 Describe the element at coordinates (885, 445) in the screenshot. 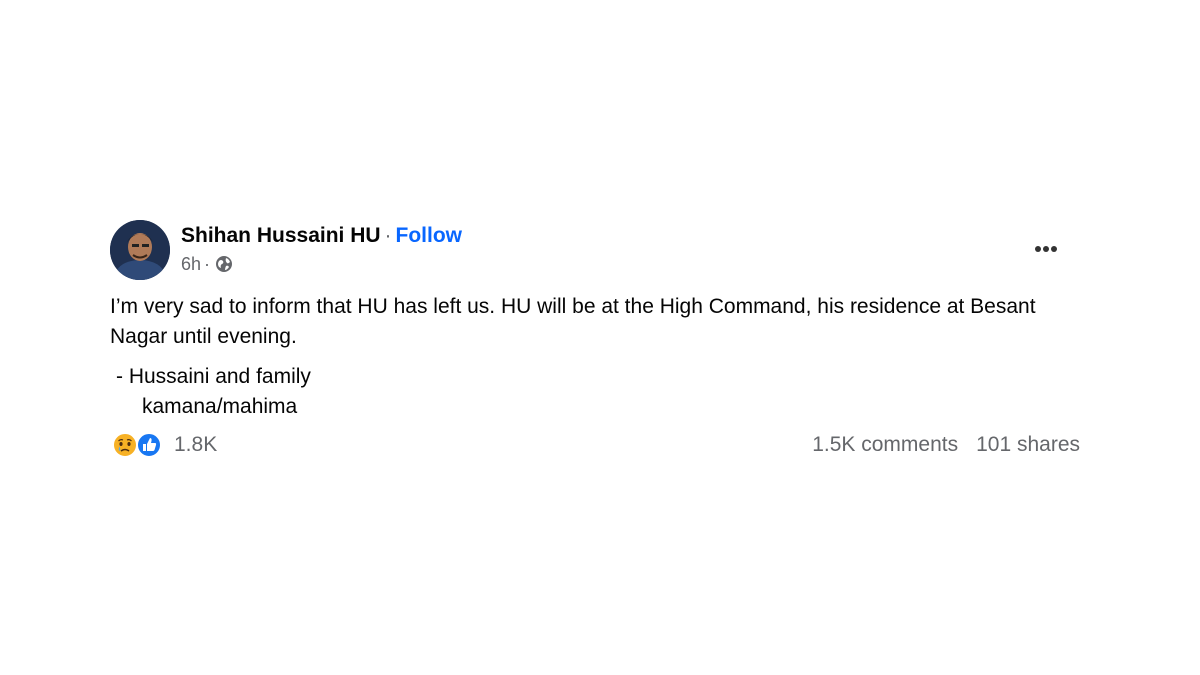

I see `comments-count: 1.5K comments` at that location.